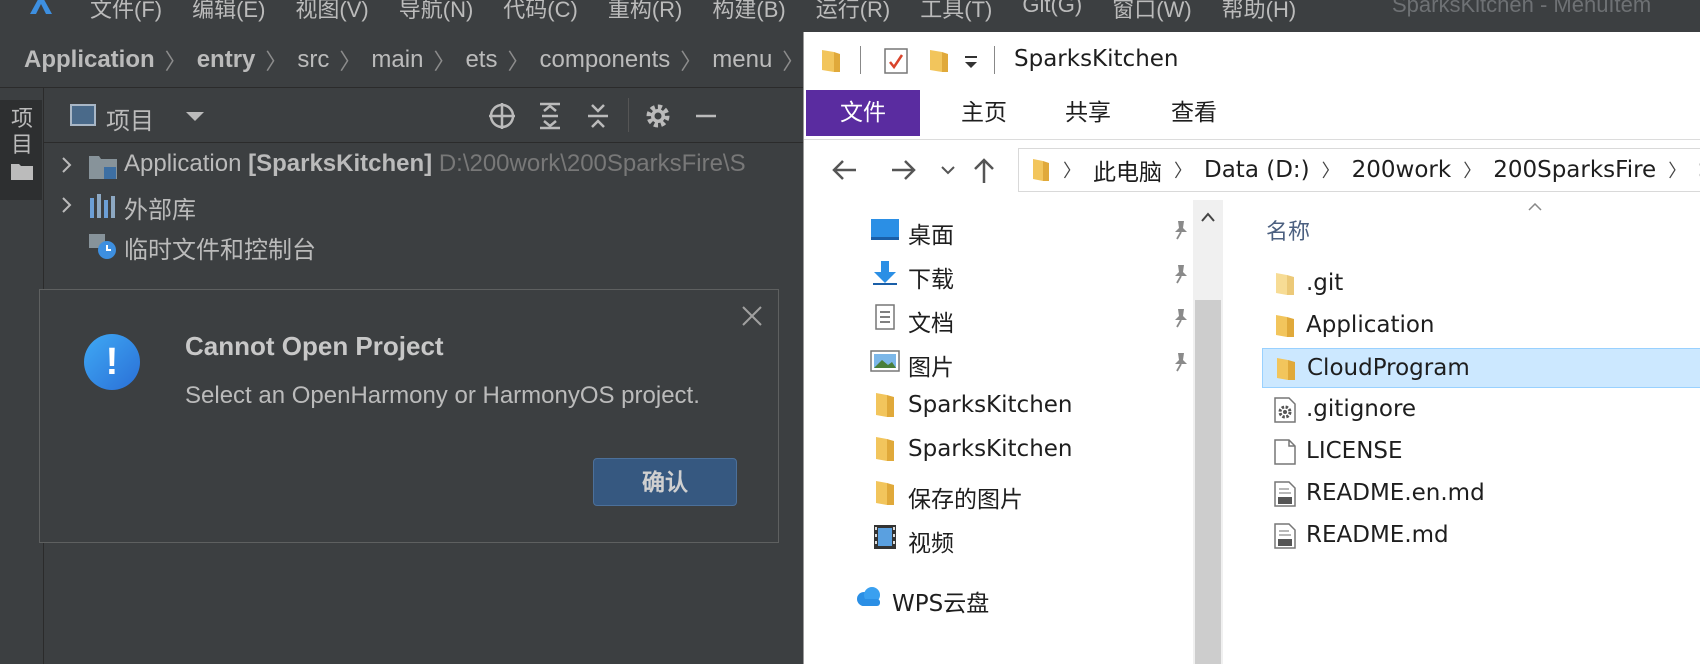 Image resolution: width=1700 pixels, height=664 pixels. Describe the element at coordinates (1395, 493) in the screenshot. I see `file-name: README.en.md` at that location.